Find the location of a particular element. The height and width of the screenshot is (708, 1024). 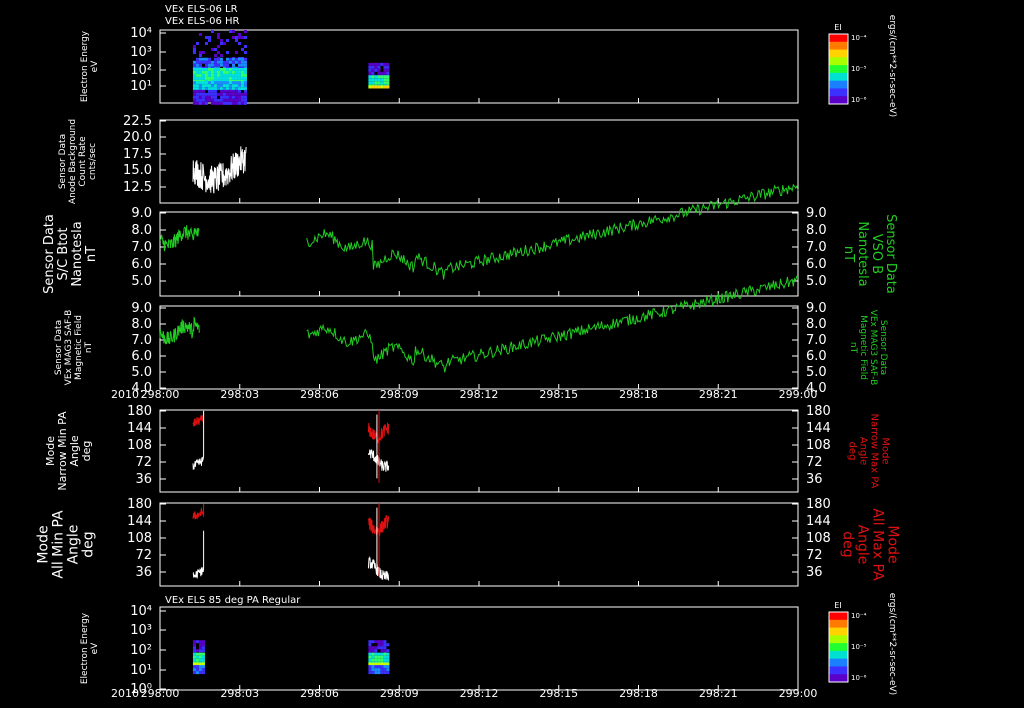

panel-3-ylabel-right: Nanotesla is located at coordinates (862, 253).